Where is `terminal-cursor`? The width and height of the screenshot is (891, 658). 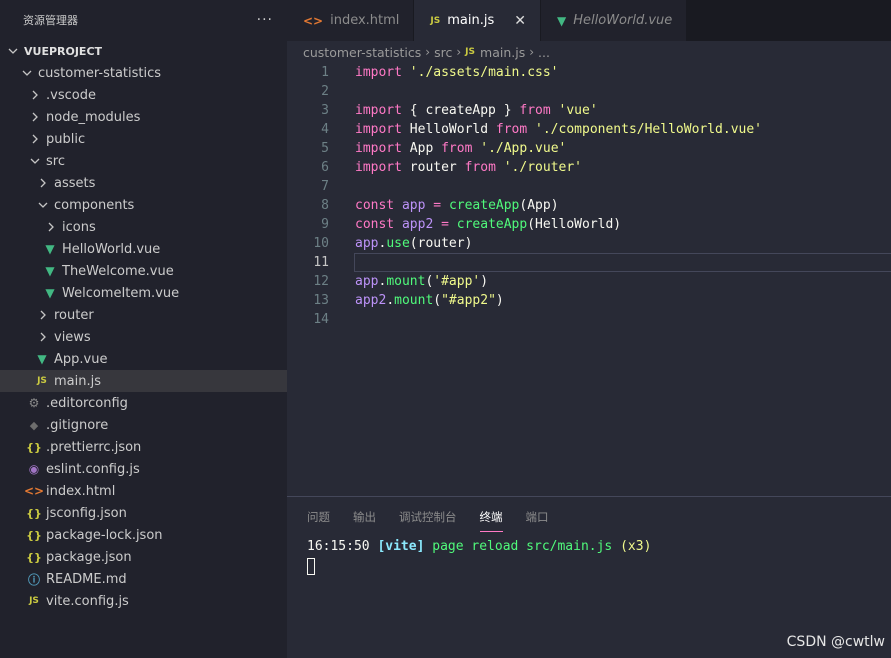
terminal-cursor is located at coordinates (311, 566).